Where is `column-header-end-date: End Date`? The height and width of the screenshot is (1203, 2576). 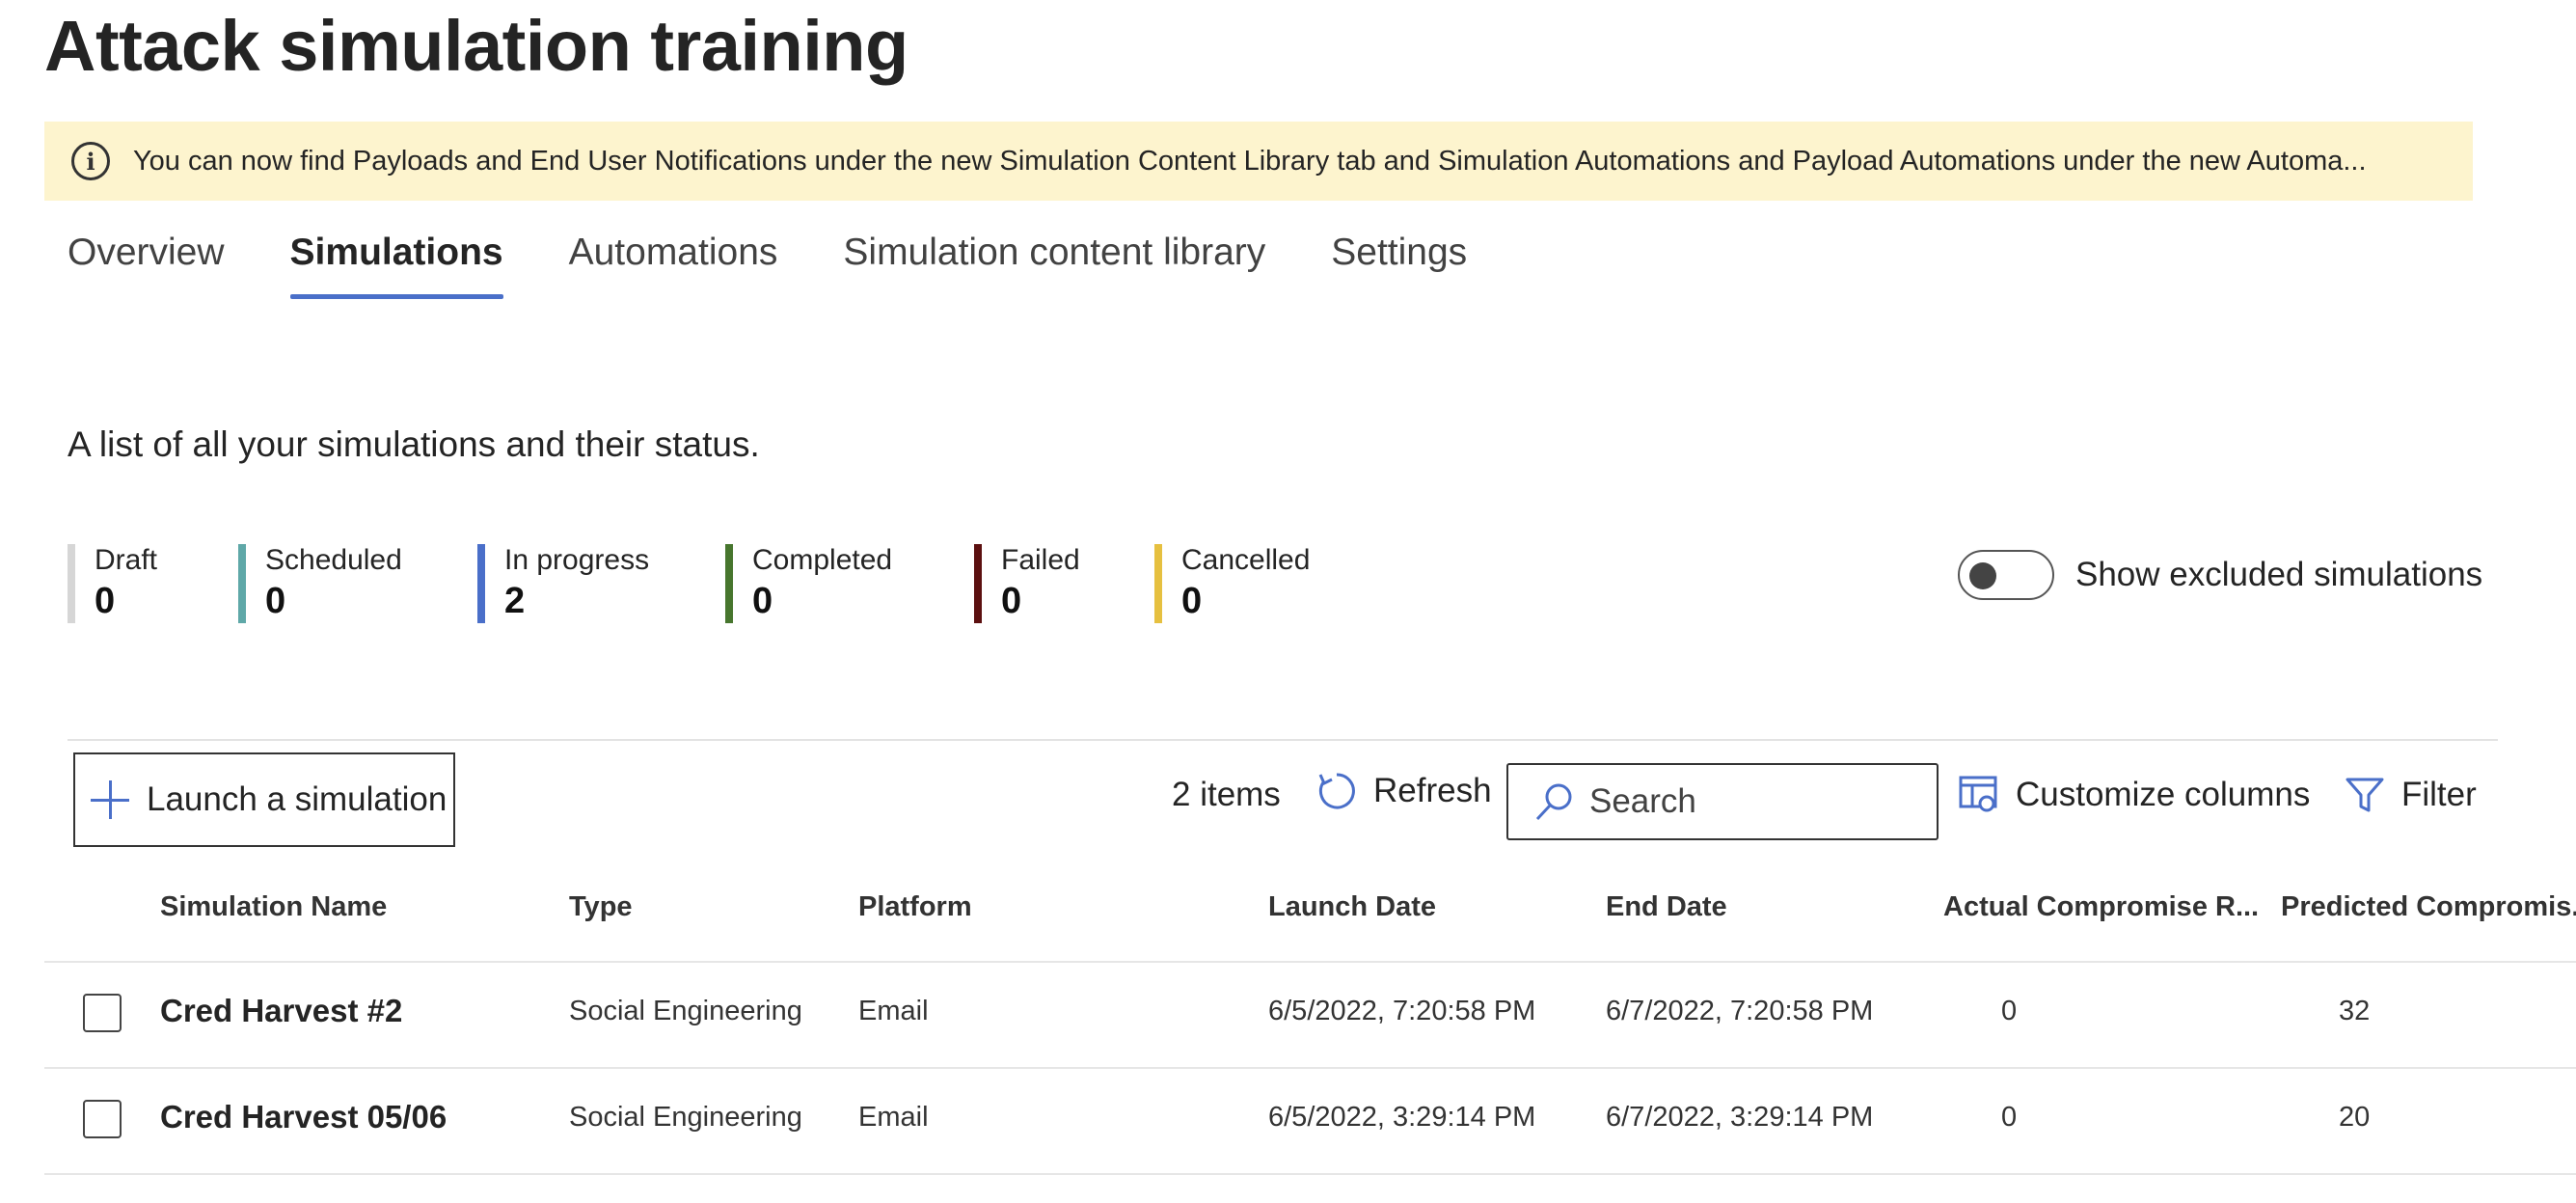 column-header-end-date: End Date is located at coordinates (1666, 907).